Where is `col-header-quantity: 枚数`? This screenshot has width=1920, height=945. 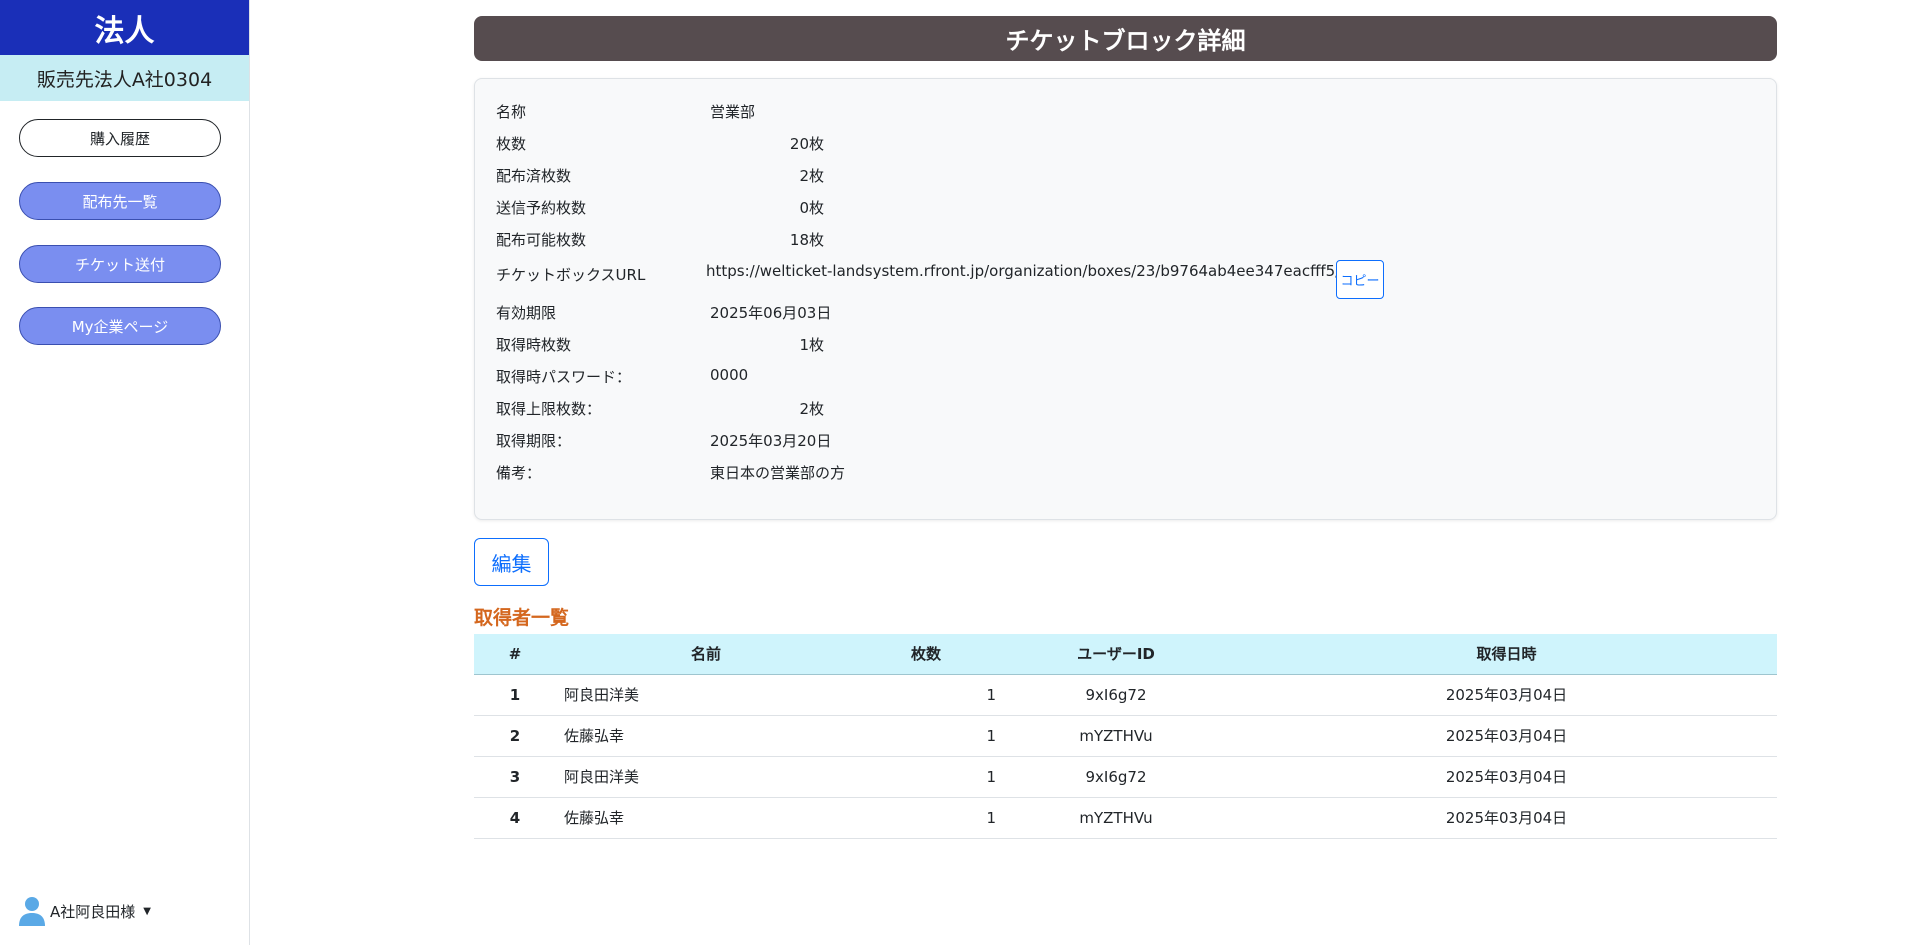
col-header-quantity: 枚数 is located at coordinates (926, 654).